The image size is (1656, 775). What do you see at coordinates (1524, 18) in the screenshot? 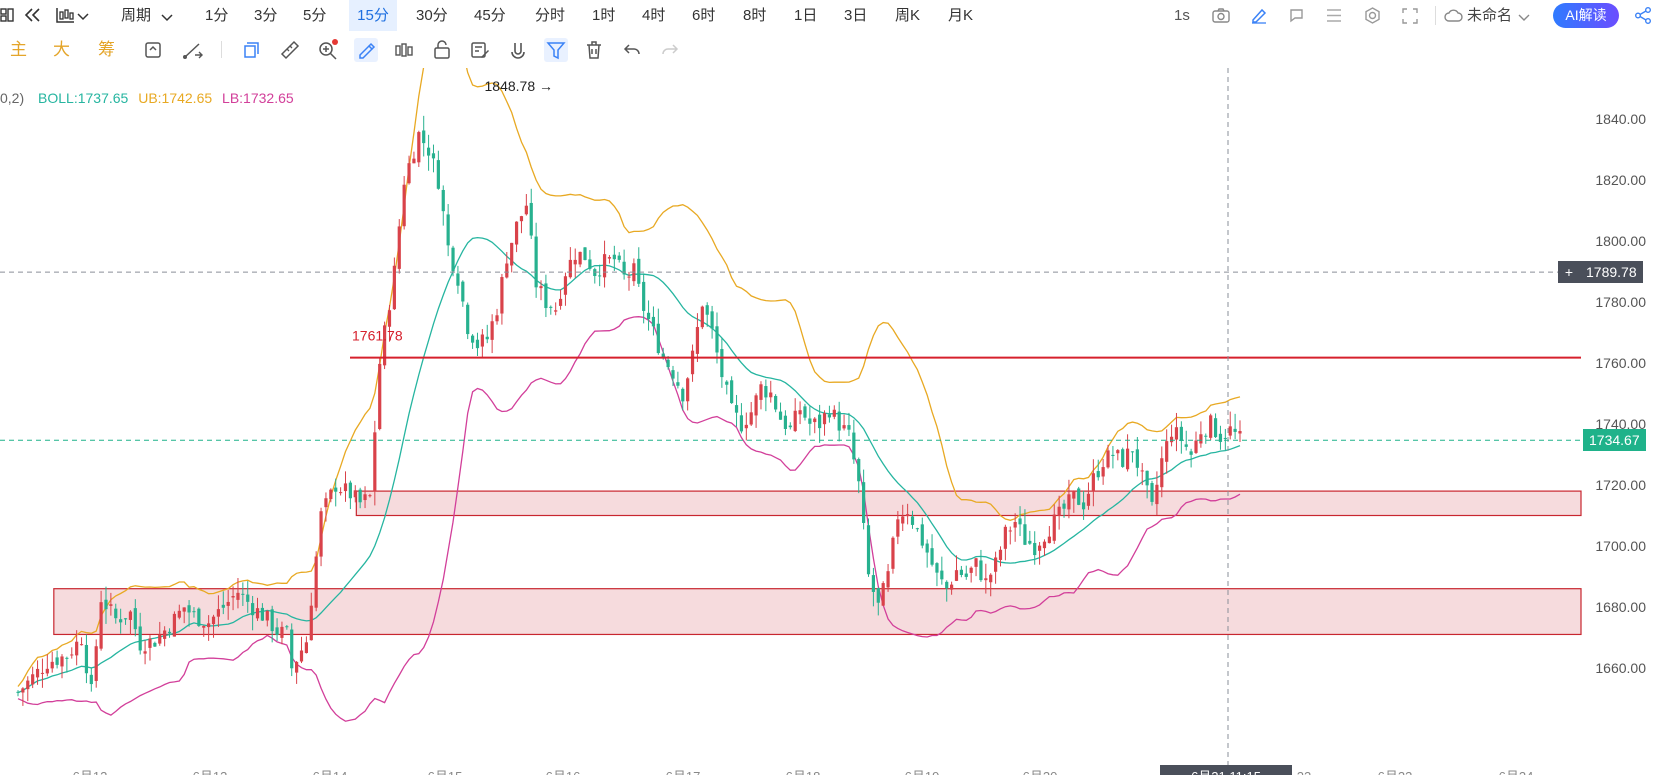
I see `chart-name-chevron-icon` at bounding box center [1524, 18].